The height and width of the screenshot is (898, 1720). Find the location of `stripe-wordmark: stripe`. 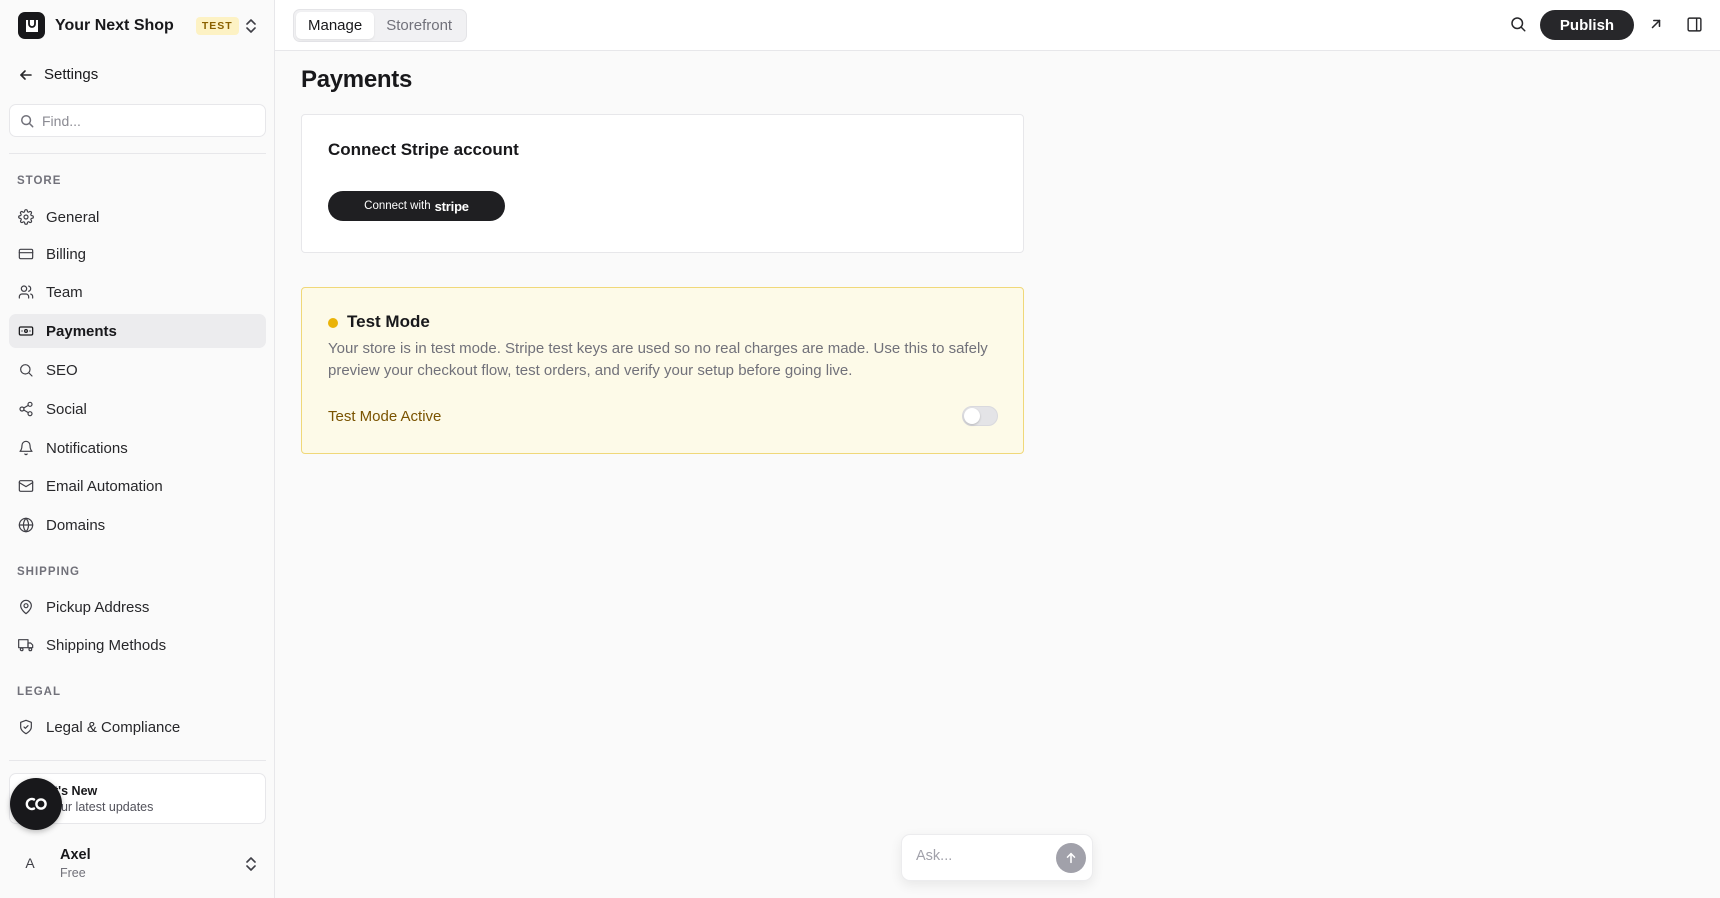

stripe-wordmark: stripe is located at coordinates (451, 206).